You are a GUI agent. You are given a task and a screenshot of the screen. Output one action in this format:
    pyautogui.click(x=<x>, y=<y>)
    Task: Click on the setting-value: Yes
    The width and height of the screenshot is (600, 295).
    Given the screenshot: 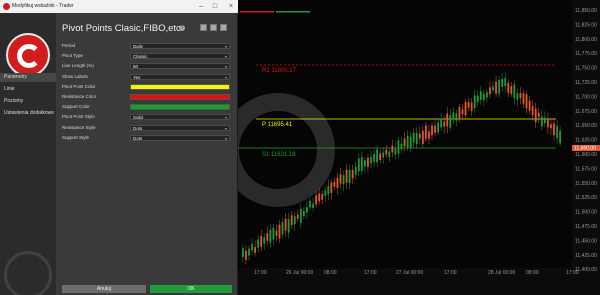 What is the action you would take?
    pyautogui.click(x=137, y=77)
    